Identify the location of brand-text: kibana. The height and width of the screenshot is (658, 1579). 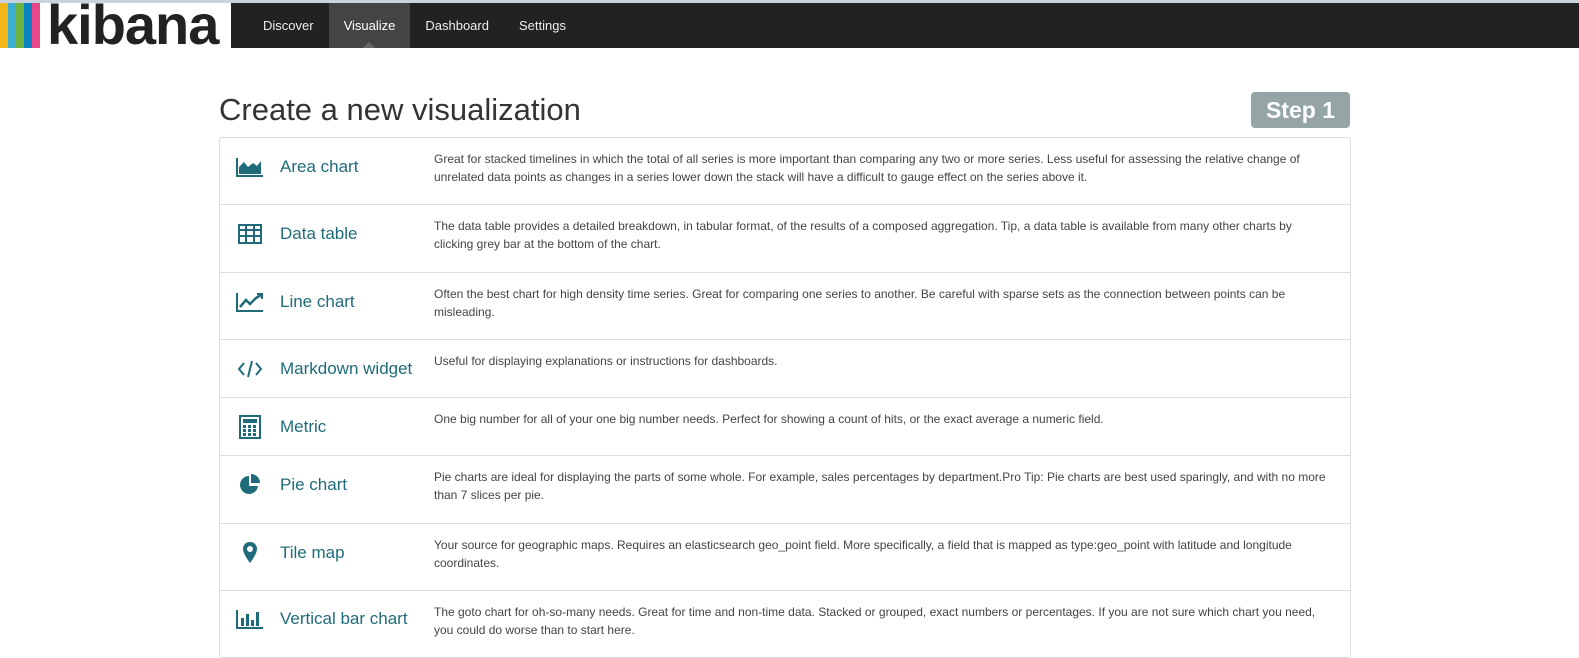
(133, 25).